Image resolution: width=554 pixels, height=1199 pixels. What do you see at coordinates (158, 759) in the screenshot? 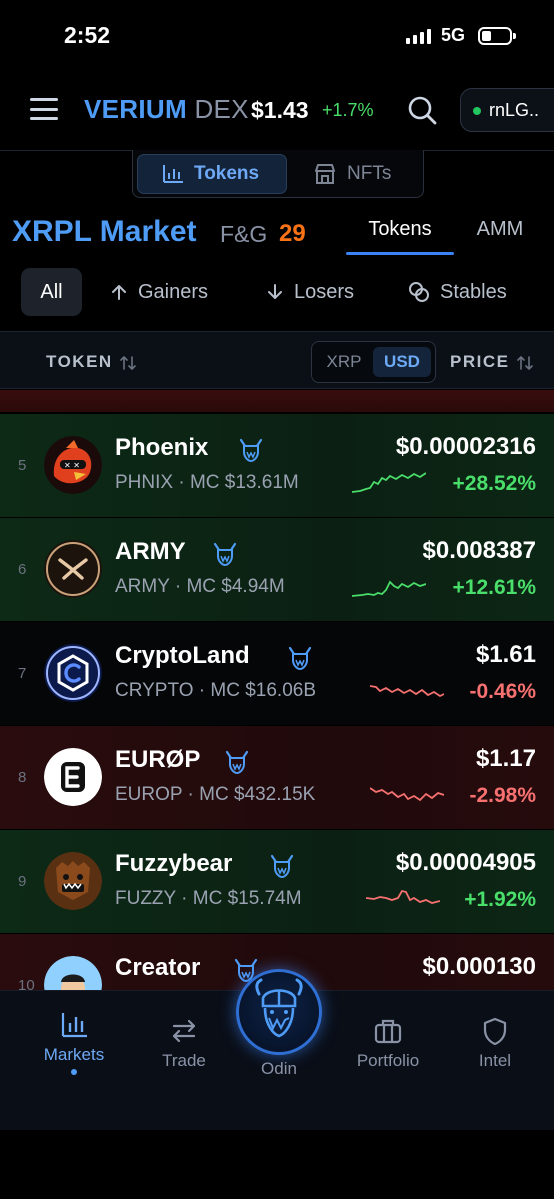
I see `token-name: EURØP` at bounding box center [158, 759].